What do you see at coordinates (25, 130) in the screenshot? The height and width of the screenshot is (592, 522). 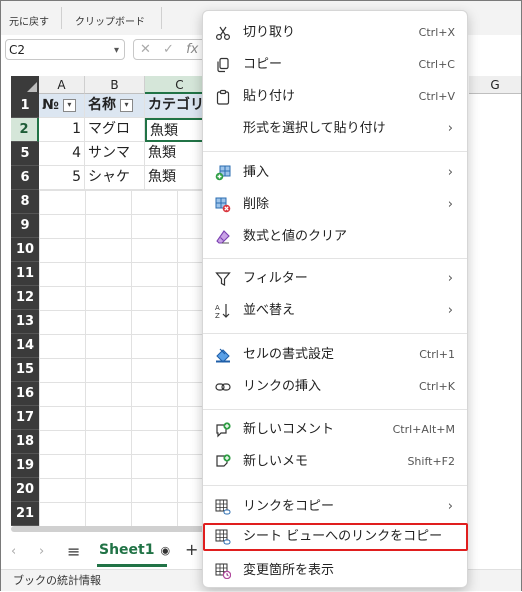 I see `row-header: 2` at bounding box center [25, 130].